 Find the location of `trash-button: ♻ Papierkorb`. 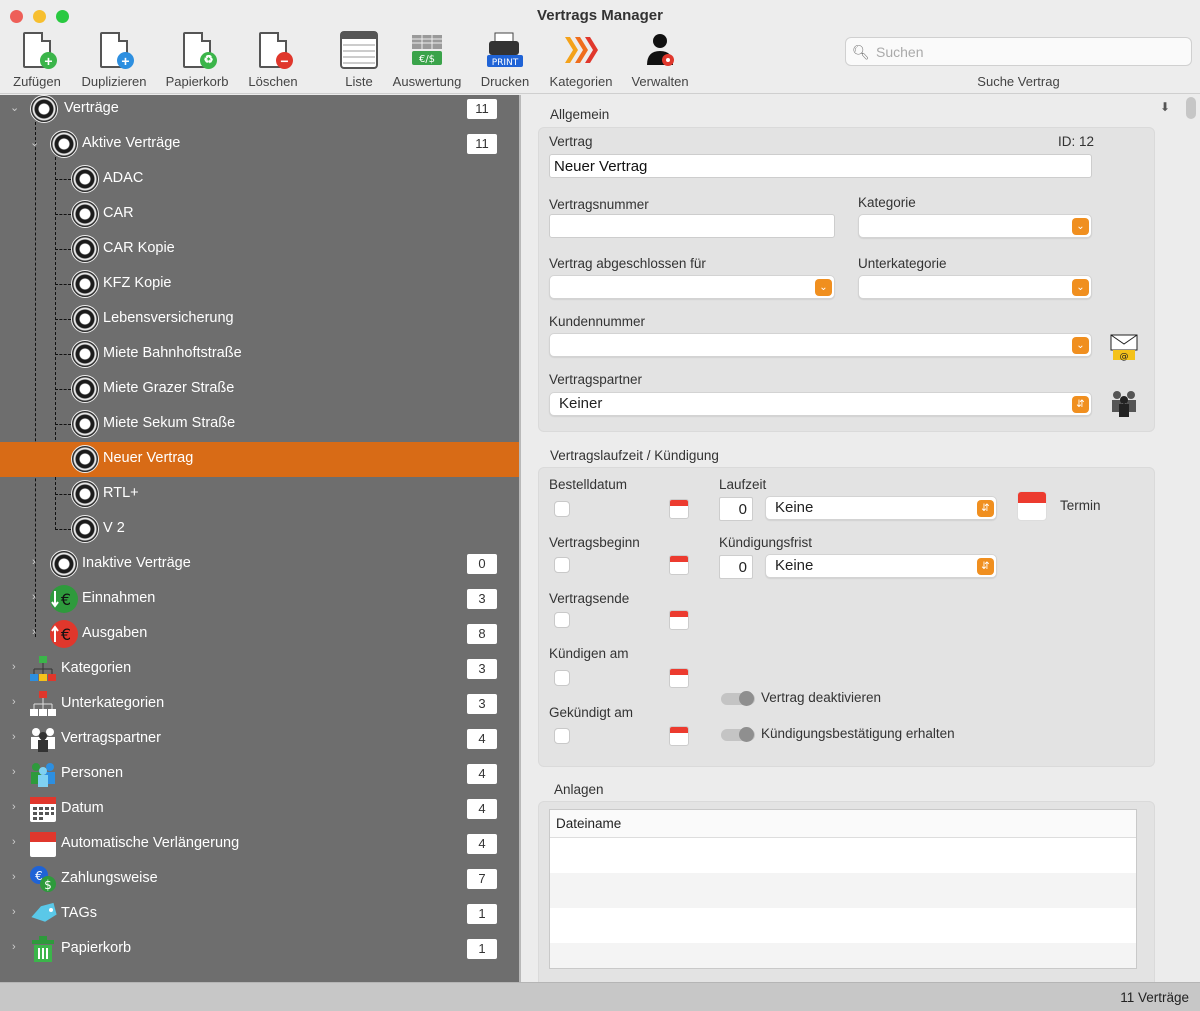

trash-button: ♻ Papierkorb is located at coordinates (197, 61).